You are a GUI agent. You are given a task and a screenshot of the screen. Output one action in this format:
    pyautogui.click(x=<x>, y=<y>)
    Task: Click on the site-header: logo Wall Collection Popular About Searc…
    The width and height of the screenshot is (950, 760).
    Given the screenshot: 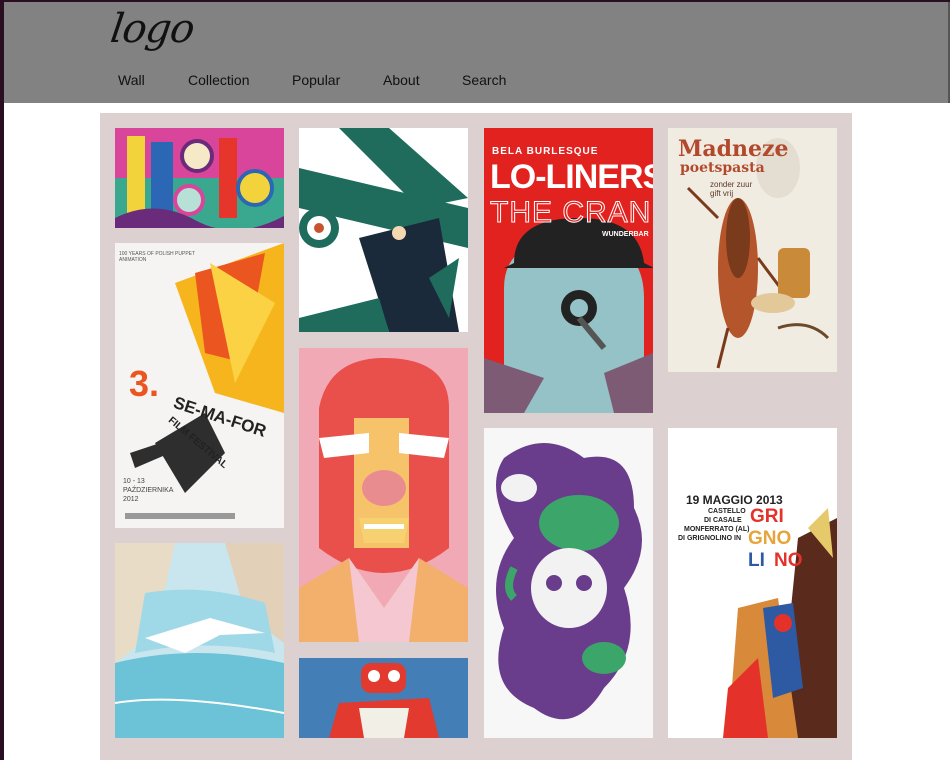 What is the action you would take?
    pyautogui.click(x=477, y=52)
    